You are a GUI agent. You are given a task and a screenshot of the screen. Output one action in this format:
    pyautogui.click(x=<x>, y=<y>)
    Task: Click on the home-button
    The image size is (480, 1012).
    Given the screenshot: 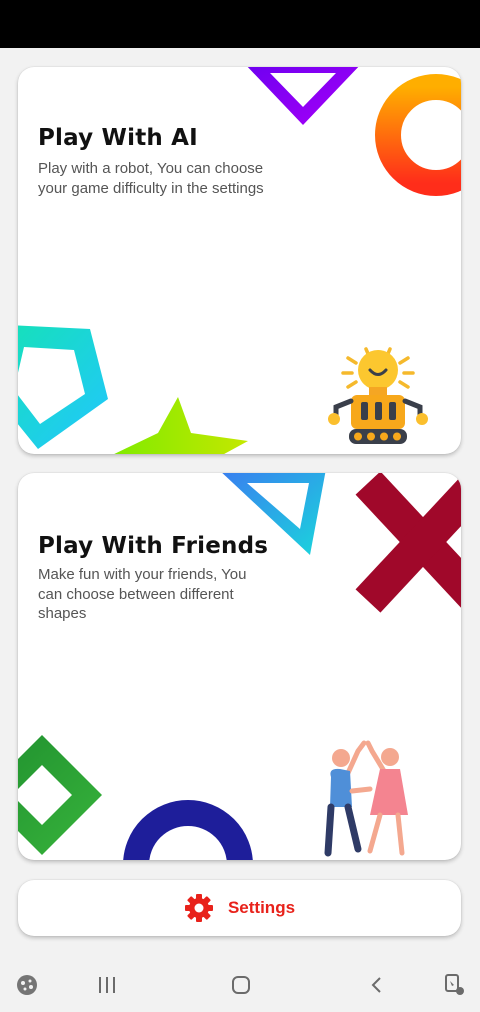 What is the action you would take?
    pyautogui.click(x=241, y=985)
    